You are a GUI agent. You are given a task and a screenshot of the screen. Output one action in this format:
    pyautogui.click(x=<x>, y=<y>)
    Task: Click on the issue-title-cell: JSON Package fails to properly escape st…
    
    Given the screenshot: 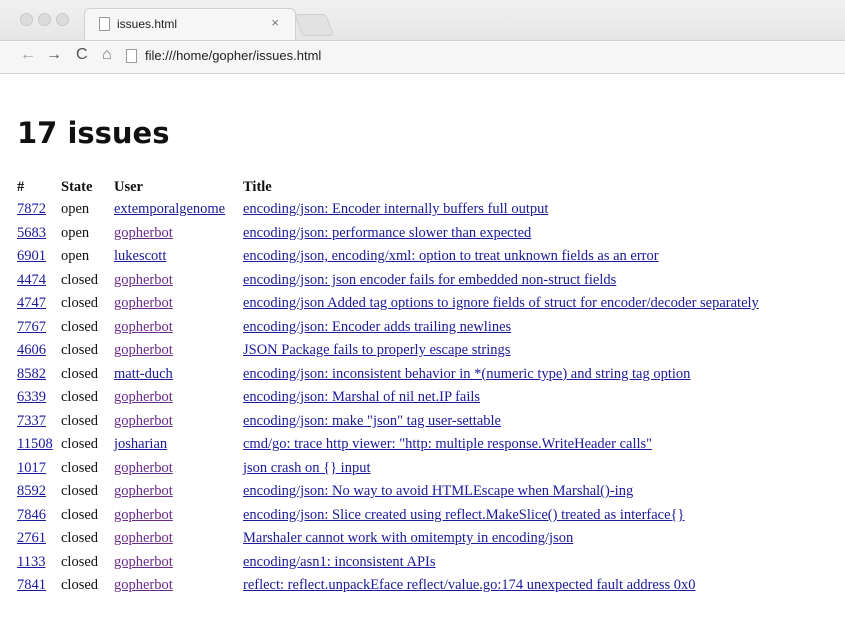 What is the action you would take?
    pyautogui.click(x=503, y=351)
    